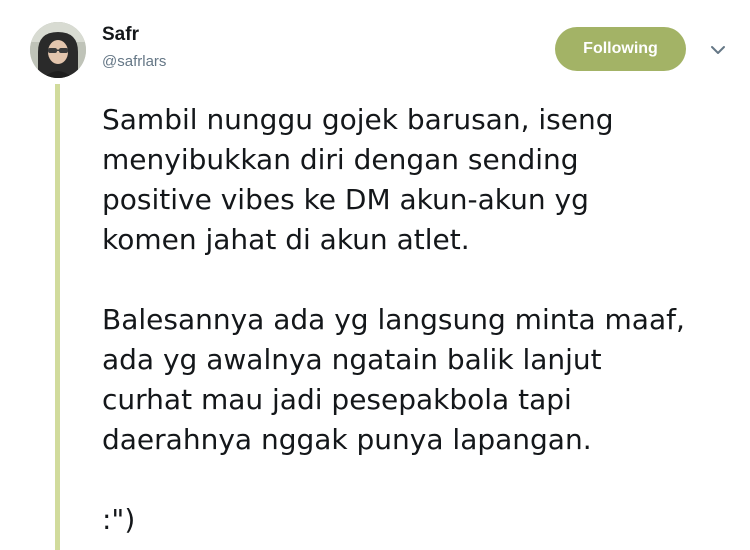 This screenshot has width=750, height=550. What do you see at coordinates (134, 35) in the screenshot?
I see `display-name: Safr` at bounding box center [134, 35].